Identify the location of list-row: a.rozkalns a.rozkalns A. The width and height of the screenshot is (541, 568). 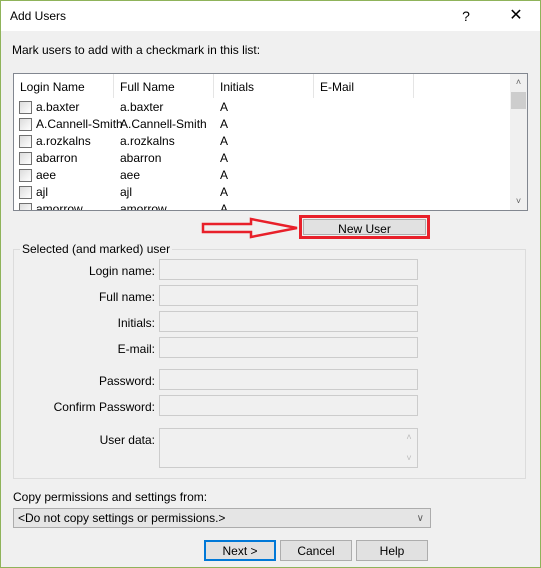
(261, 141).